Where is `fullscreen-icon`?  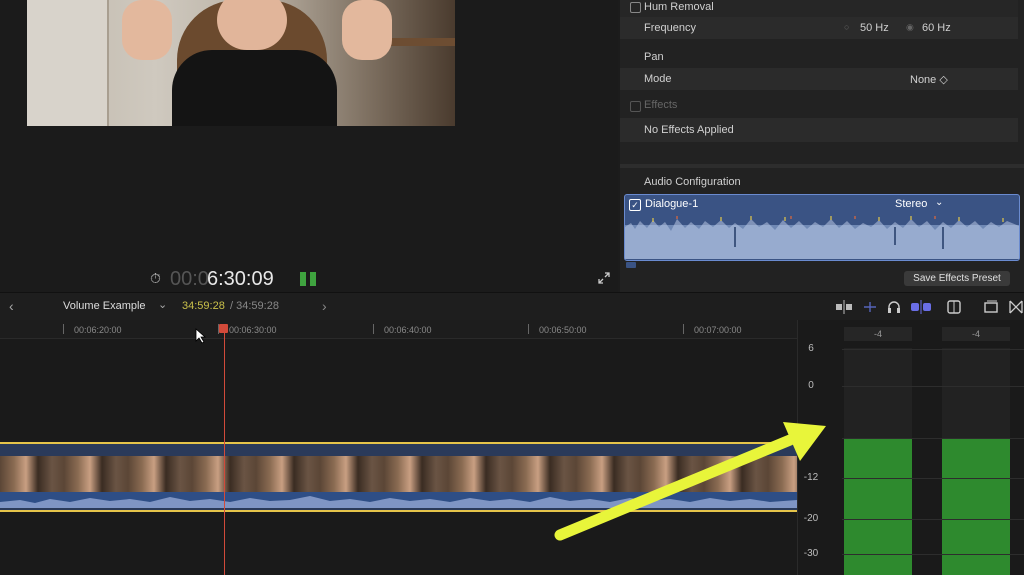
fullscreen-icon is located at coordinates (604, 278).